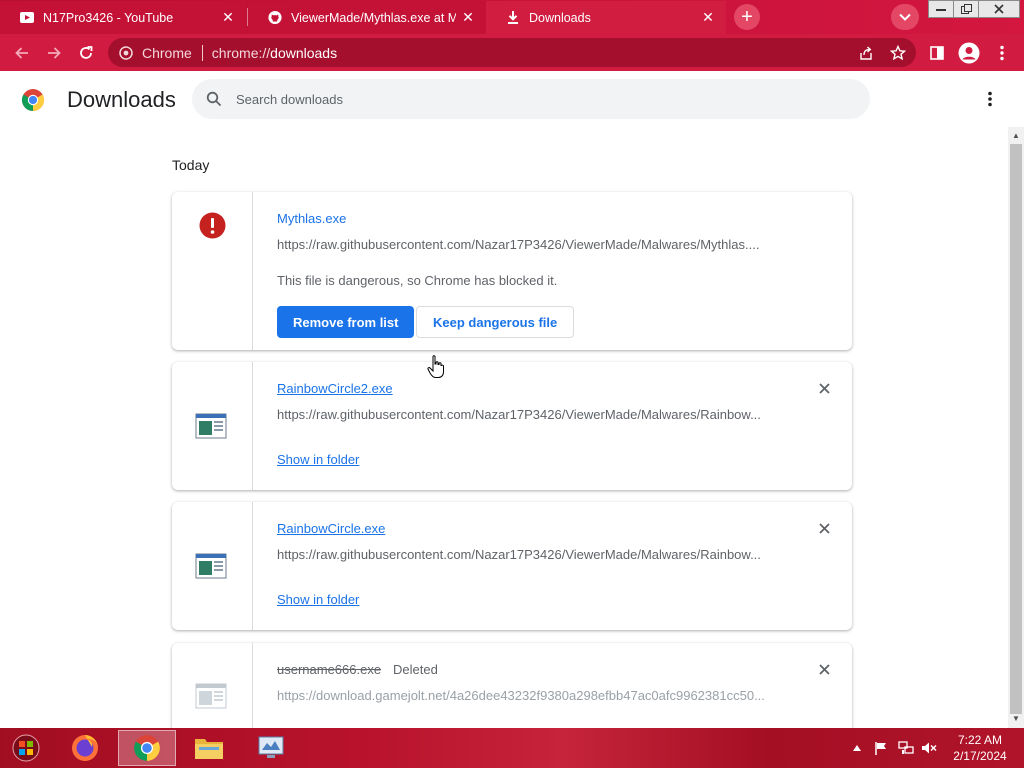 This screenshot has width=1024, height=768. I want to click on minimize-button, so click(941, 9).